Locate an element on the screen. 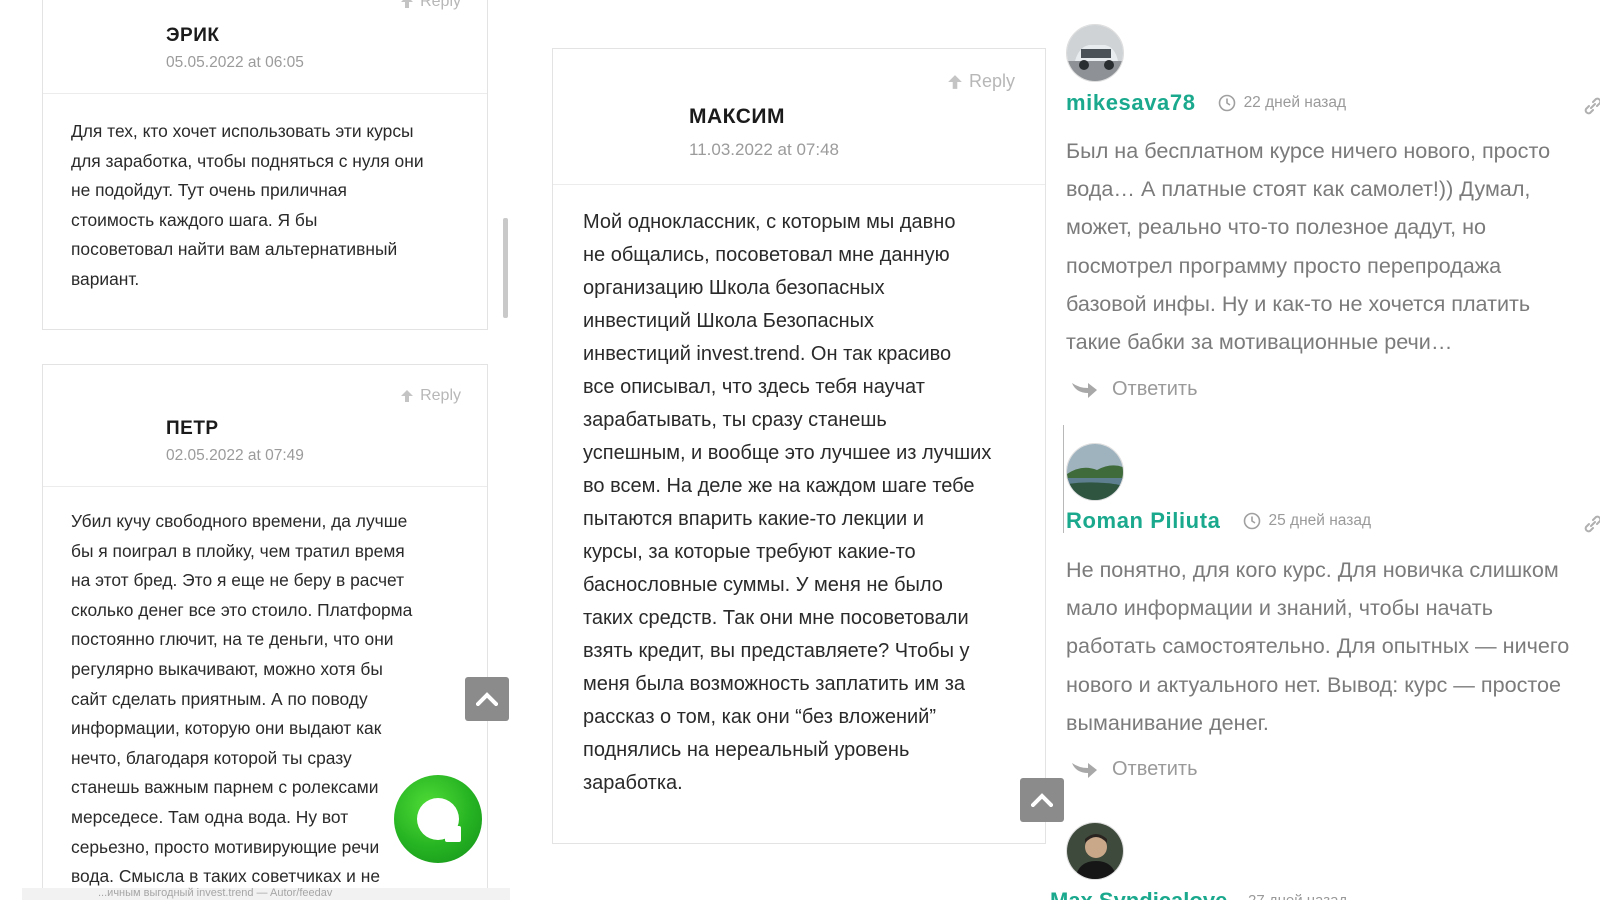  text-line: мало информации и знаний, чтобы начать is located at coordinates (1279, 608).